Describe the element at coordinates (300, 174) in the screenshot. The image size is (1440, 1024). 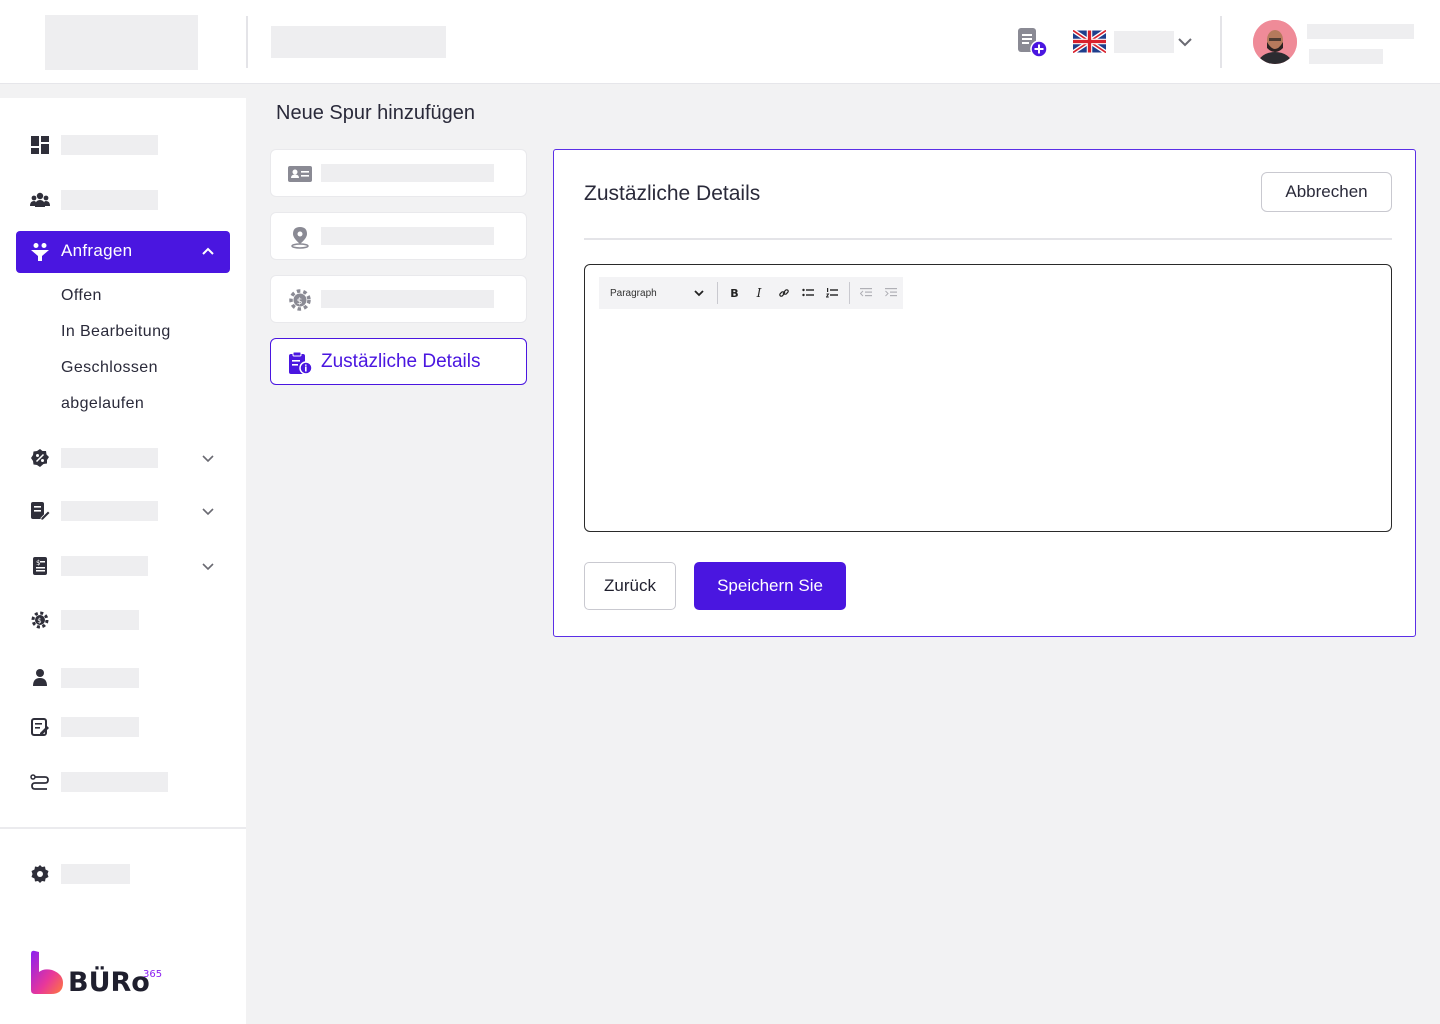
I see `id-card-icon` at that location.